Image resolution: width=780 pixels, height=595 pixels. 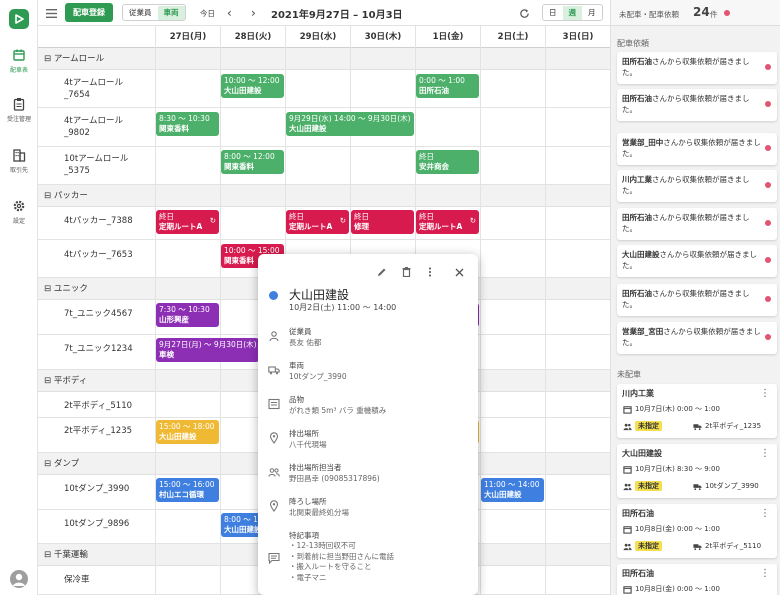 I want to click on nav-item-dispatch: 配車表, so click(x=19, y=61).